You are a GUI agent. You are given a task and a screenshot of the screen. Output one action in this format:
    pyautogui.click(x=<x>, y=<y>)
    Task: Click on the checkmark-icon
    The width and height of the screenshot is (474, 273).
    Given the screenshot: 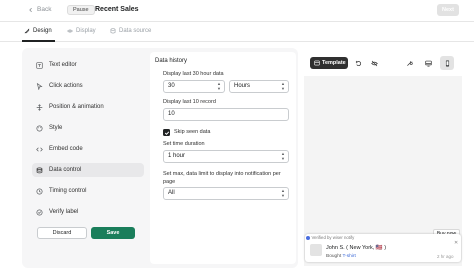 What is the action you would take?
    pyautogui.click(x=166, y=132)
    